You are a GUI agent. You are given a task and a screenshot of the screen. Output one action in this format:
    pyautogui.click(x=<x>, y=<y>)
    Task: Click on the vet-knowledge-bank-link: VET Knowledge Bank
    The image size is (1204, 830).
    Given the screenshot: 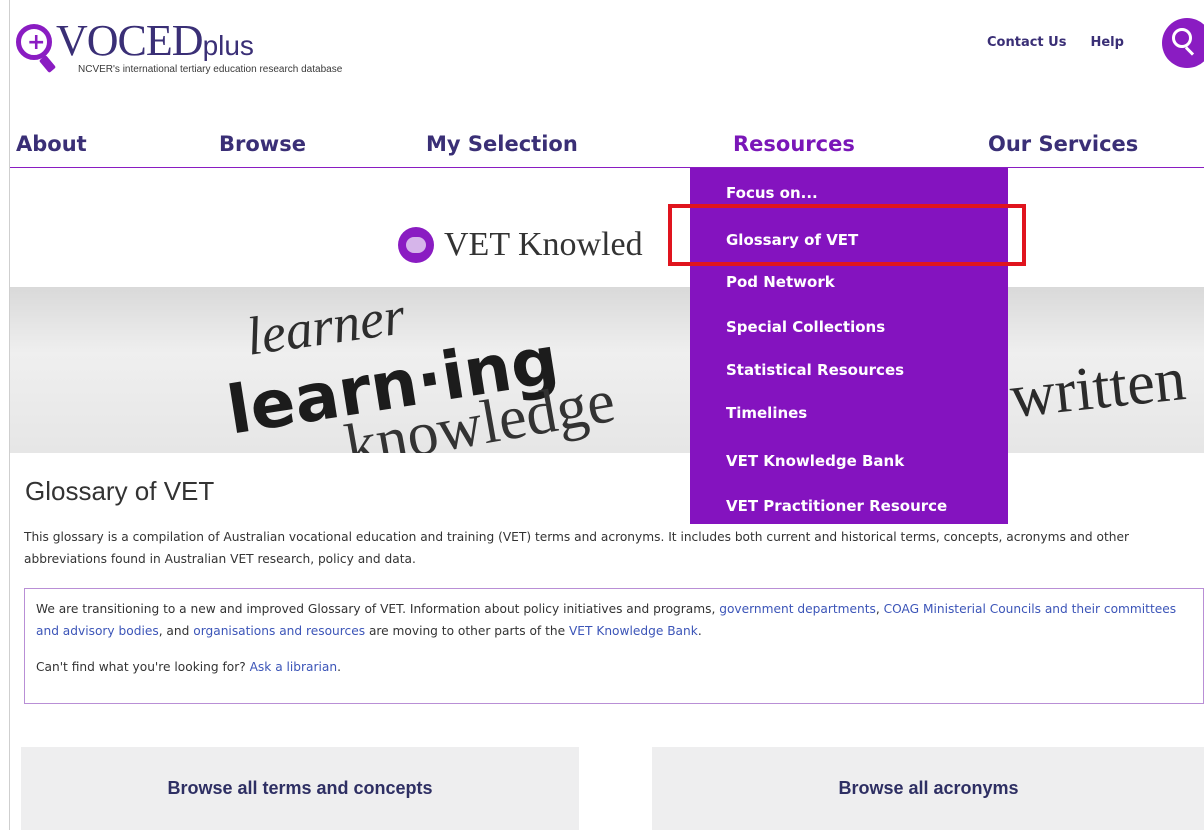 What is the action you would take?
    pyautogui.click(x=633, y=631)
    